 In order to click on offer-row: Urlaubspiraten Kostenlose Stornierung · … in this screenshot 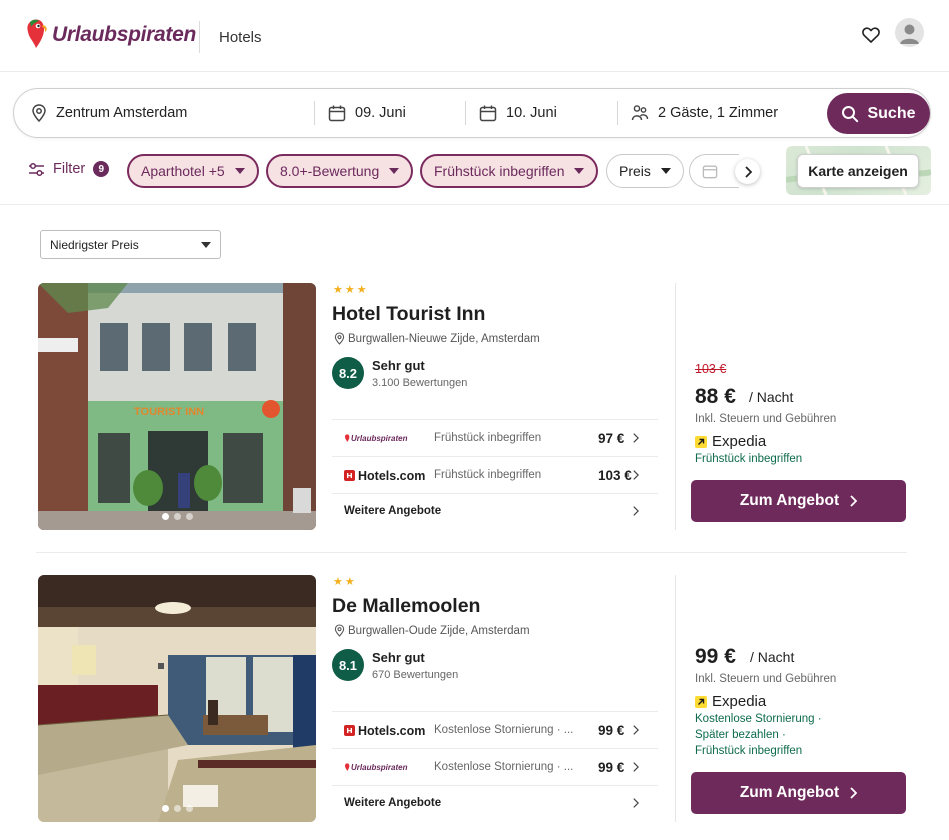, I will do `click(495, 766)`.